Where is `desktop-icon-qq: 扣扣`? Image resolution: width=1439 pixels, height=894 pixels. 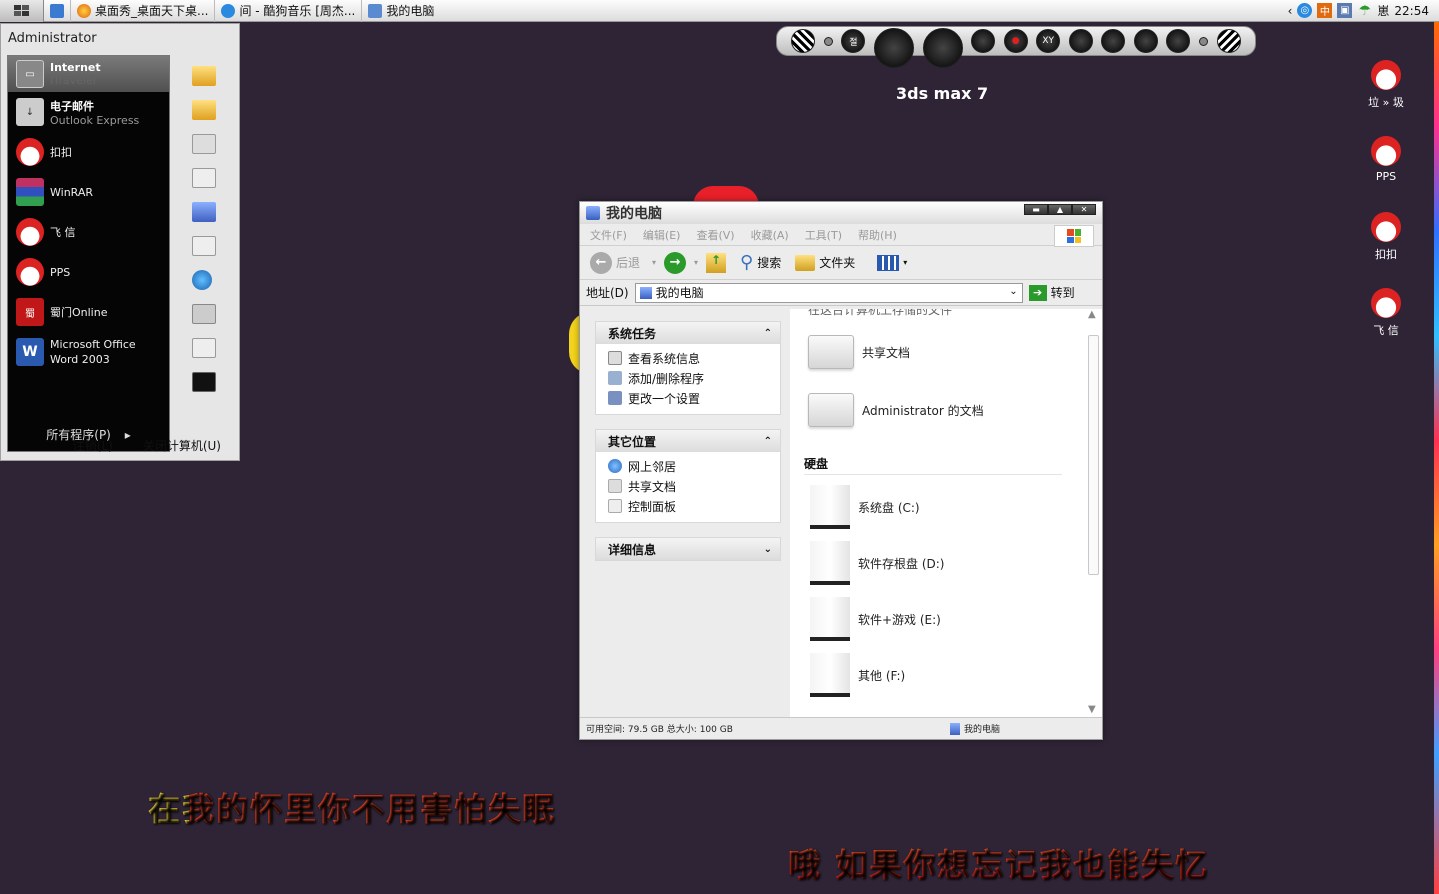 desktop-icon-qq: 扣扣 is located at coordinates (1386, 237).